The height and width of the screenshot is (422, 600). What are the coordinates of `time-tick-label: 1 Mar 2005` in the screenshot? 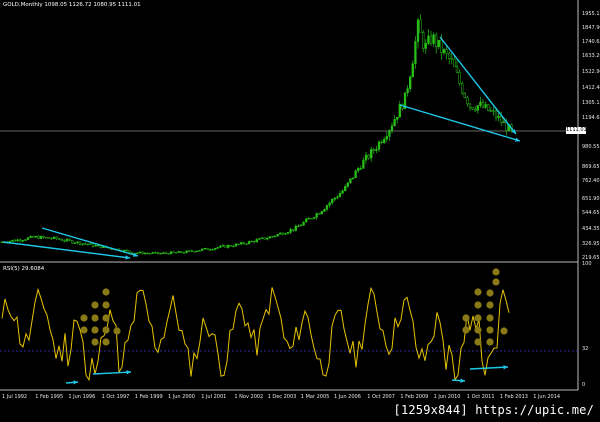 It's located at (315, 397).